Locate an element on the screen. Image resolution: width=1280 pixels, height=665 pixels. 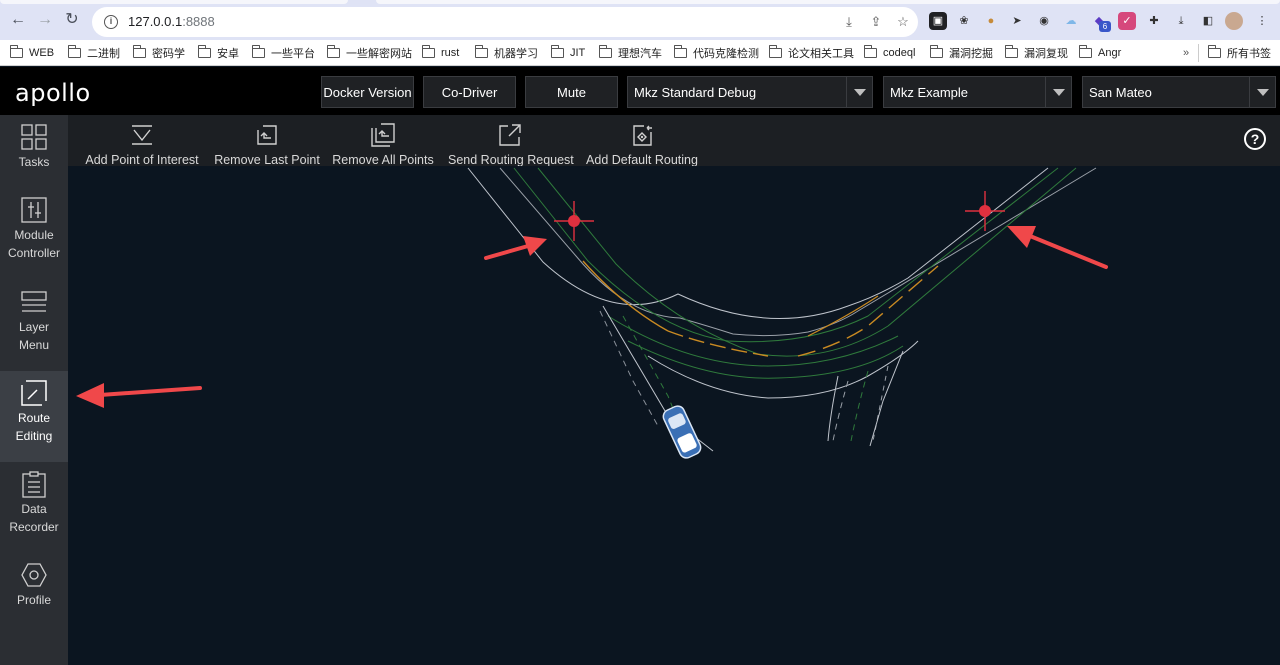
bookmark-folder: 一些解密网站 is located at coordinates (369, 53).